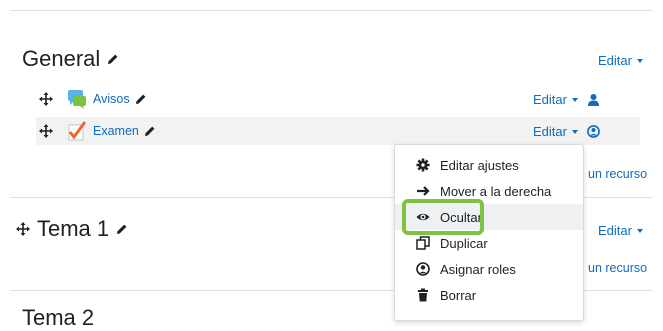  I want to click on section-tema-1-edit-menu: Editar, so click(620, 230).